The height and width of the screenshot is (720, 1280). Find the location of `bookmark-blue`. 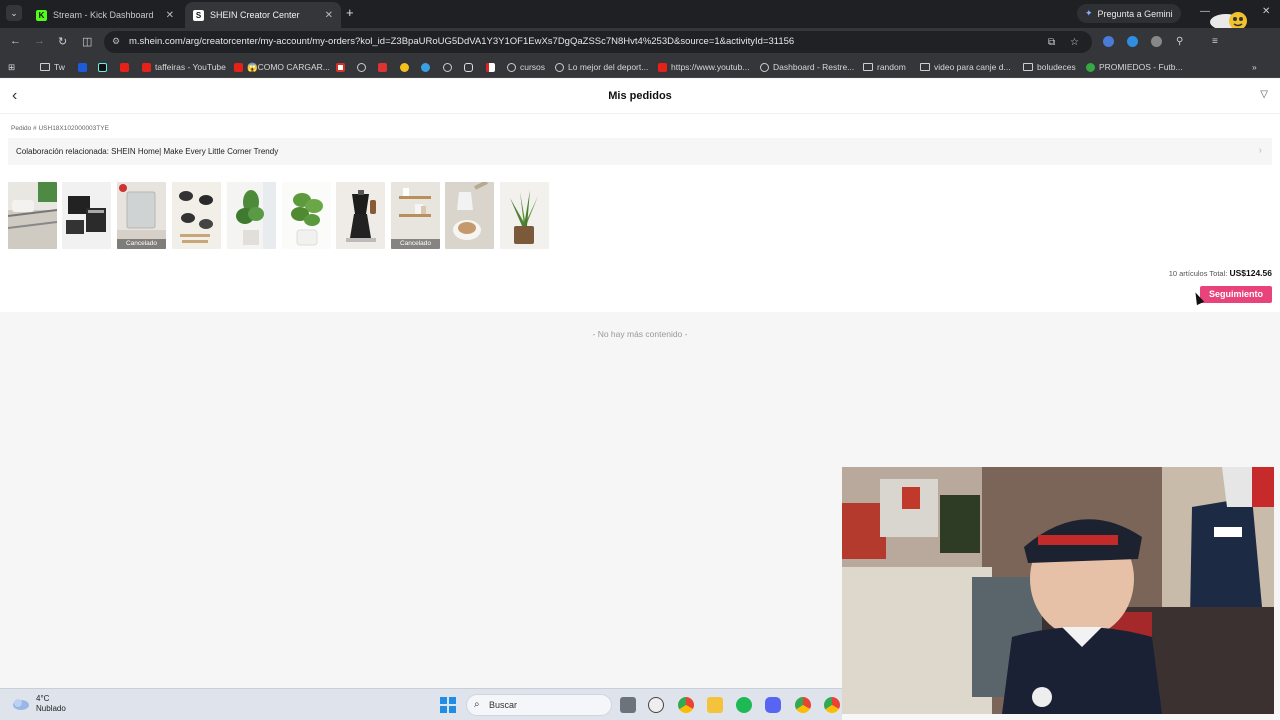

bookmark-blue is located at coordinates (425, 67).